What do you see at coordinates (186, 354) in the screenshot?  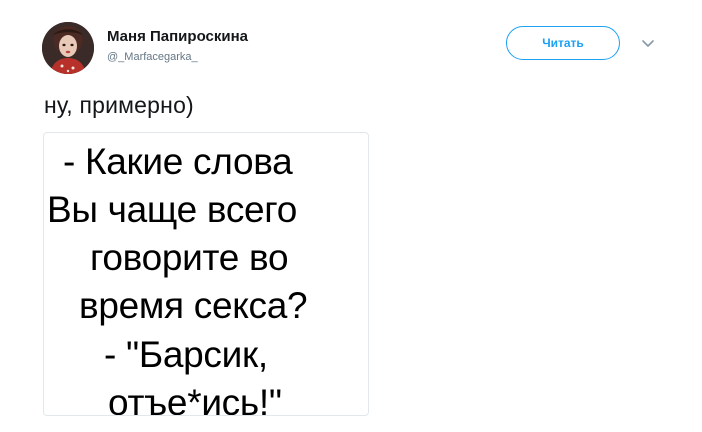 I see `image-text-line: - "Барсик,` at bounding box center [186, 354].